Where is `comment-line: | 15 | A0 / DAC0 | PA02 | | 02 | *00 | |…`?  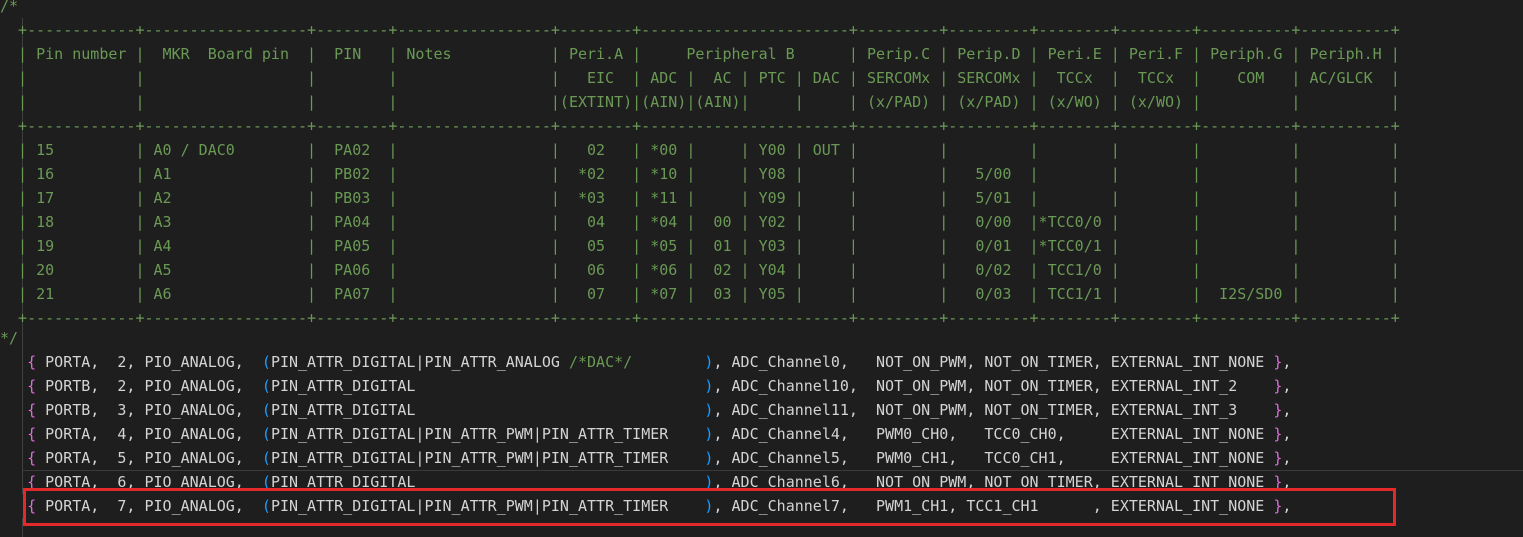
comment-line: | 15 | A0 / DAC0 | PA02 | | 02 | *00 | |… is located at coordinates (761, 150).